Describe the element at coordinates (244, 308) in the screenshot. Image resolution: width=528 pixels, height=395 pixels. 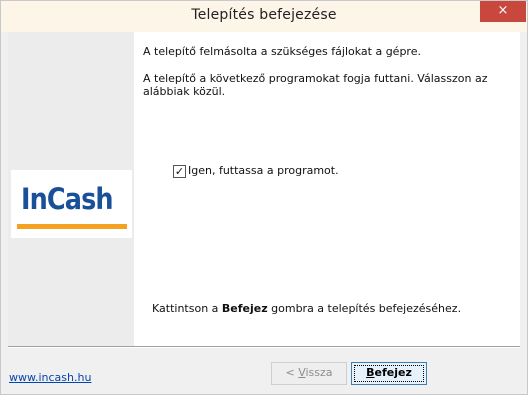
I see `finish-instruction-bold: Befejez` at that location.